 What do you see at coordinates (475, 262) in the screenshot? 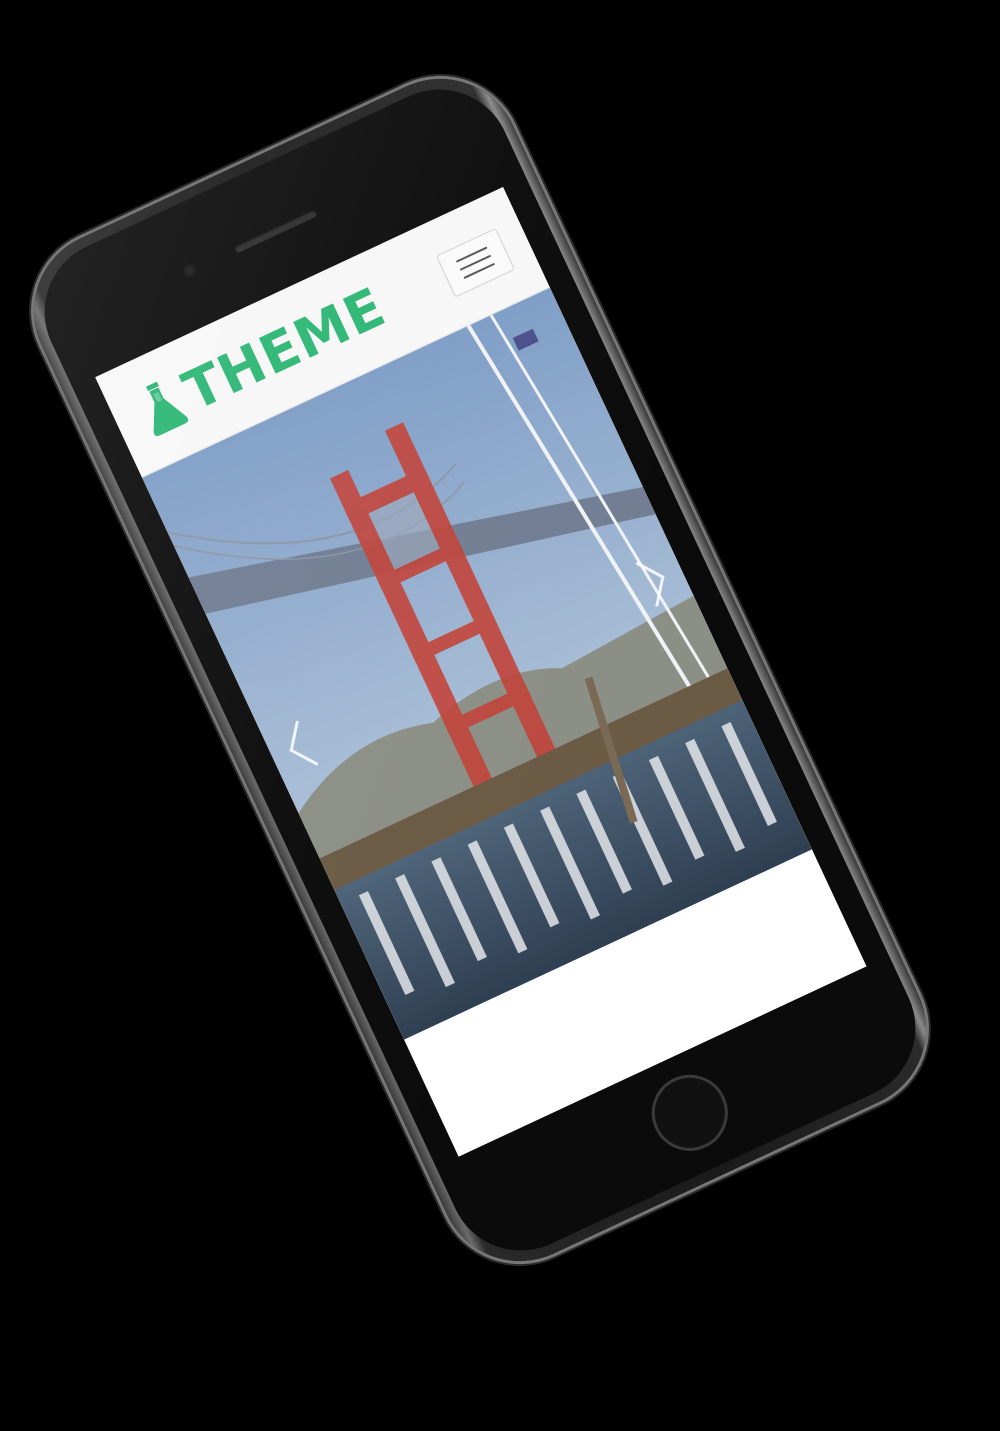
I see `hamburger-menu-button` at bounding box center [475, 262].